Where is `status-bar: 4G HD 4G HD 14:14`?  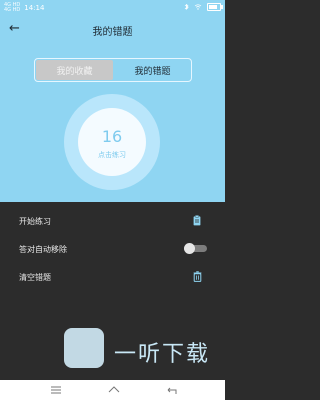
status-bar: 4G HD 4G HD 14:14 is located at coordinates (112, 7).